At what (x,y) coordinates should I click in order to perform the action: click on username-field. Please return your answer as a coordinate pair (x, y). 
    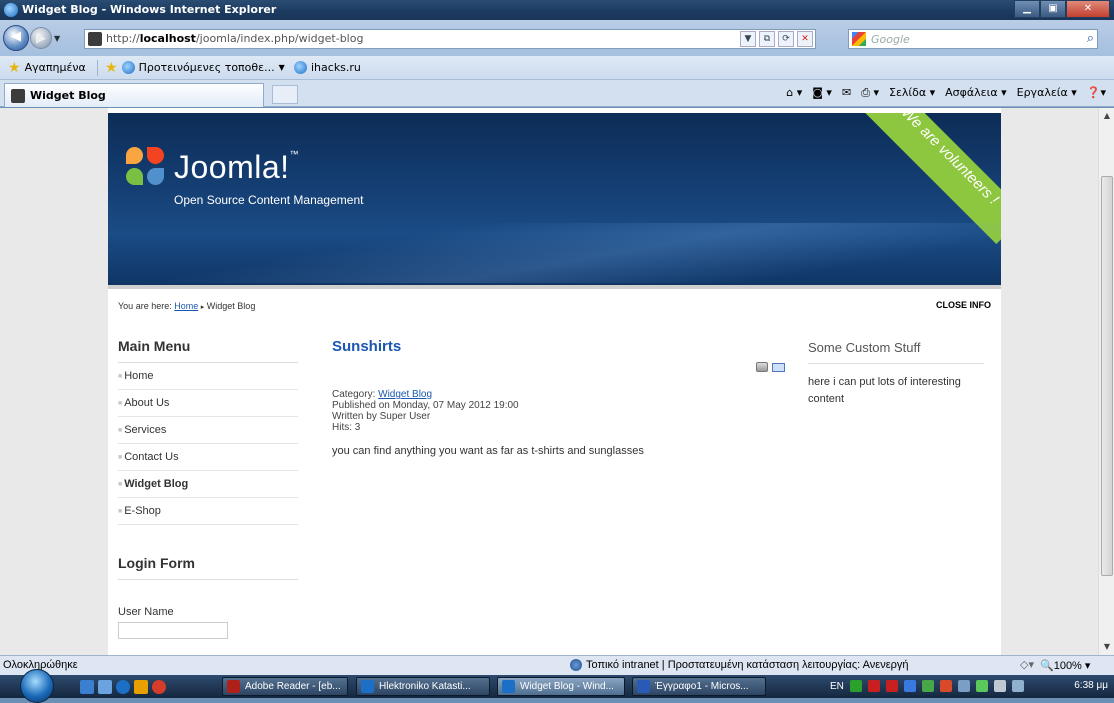
    Looking at the image, I should click on (173, 630).